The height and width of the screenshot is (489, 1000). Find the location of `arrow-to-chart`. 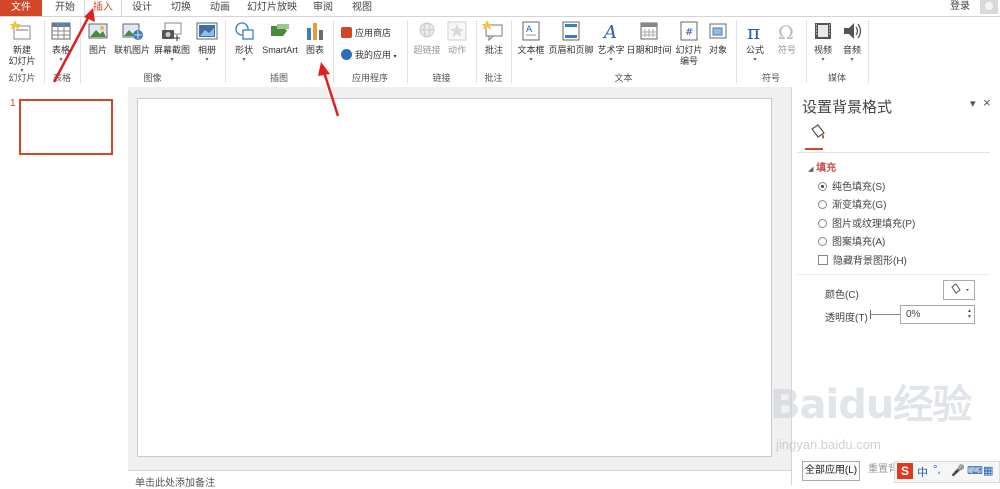

arrow-to-chart is located at coordinates (331, 94).